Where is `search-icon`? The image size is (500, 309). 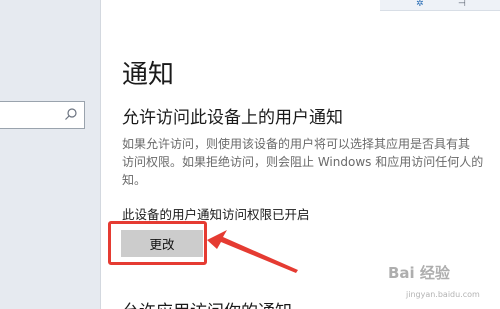 search-icon is located at coordinates (71, 114).